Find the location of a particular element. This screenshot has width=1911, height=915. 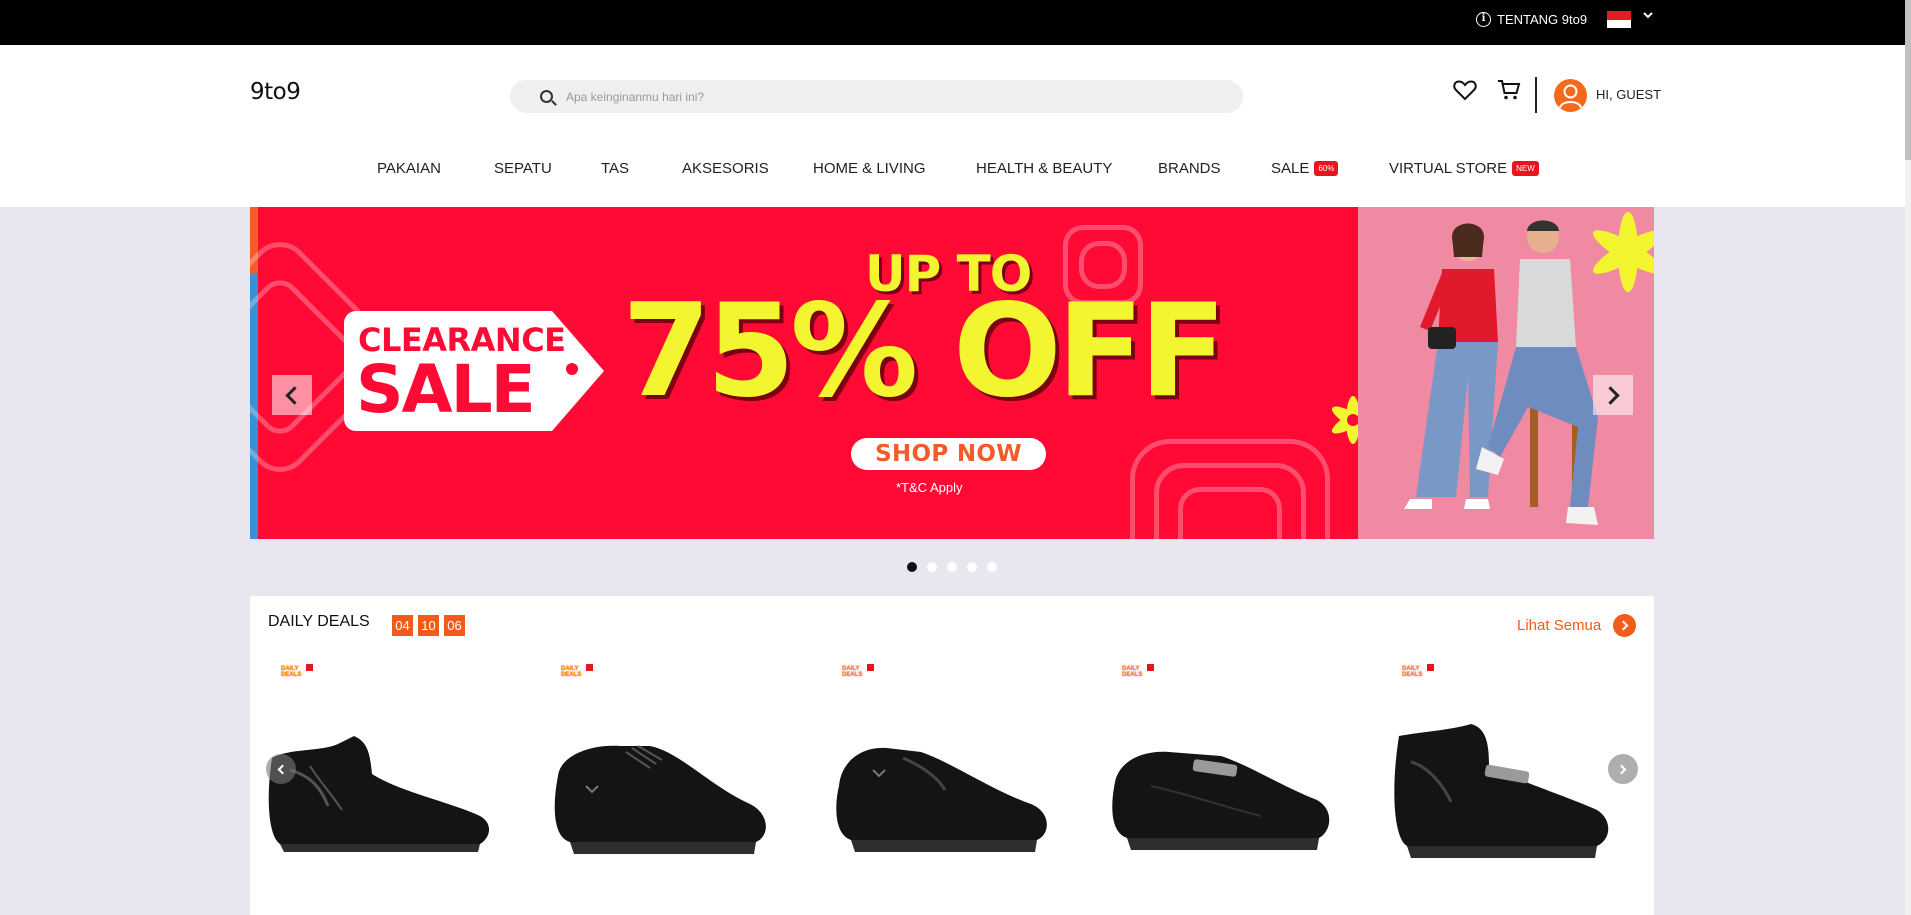

page-scrollbar is located at coordinates (1908, 457).